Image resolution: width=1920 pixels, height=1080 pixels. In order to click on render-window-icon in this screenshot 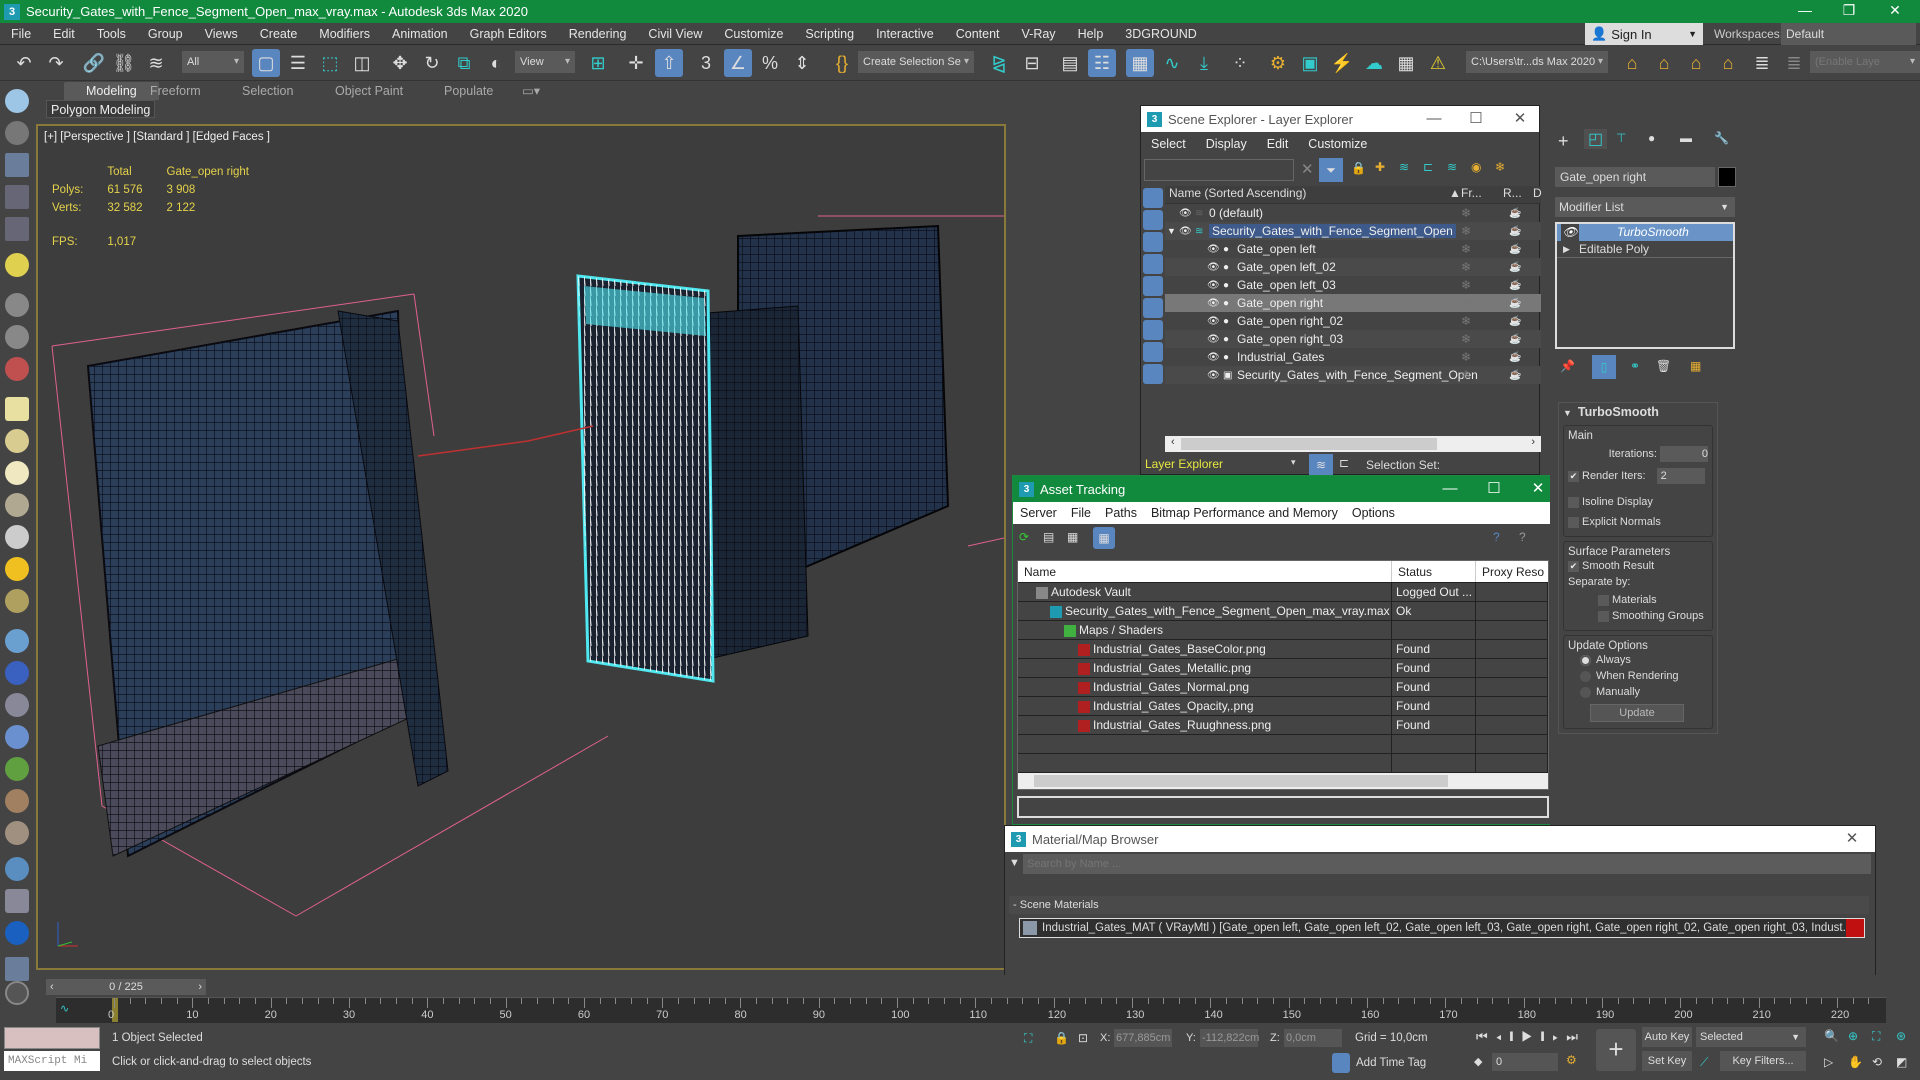, I will do `click(17, 165)`.